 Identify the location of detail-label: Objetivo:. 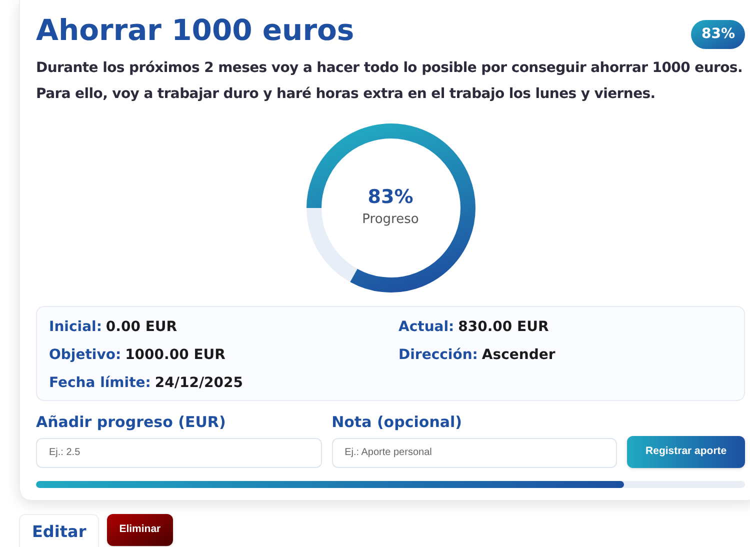
(85, 355).